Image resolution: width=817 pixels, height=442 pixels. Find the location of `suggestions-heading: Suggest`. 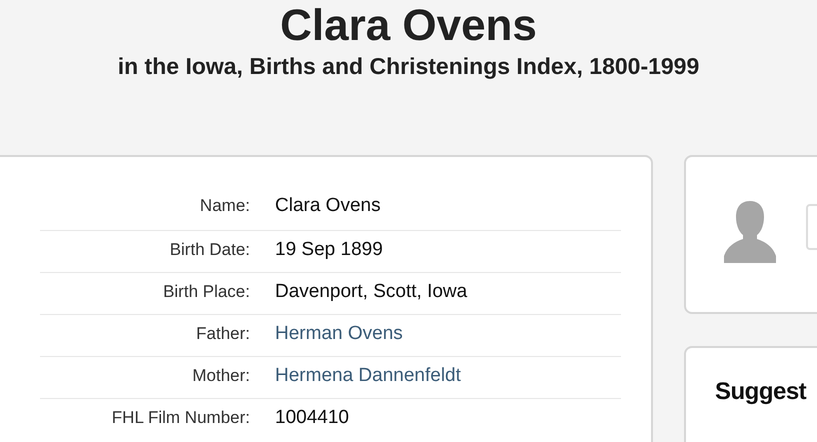

suggestions-heading: Suggest is located at coordinates (761, 392).